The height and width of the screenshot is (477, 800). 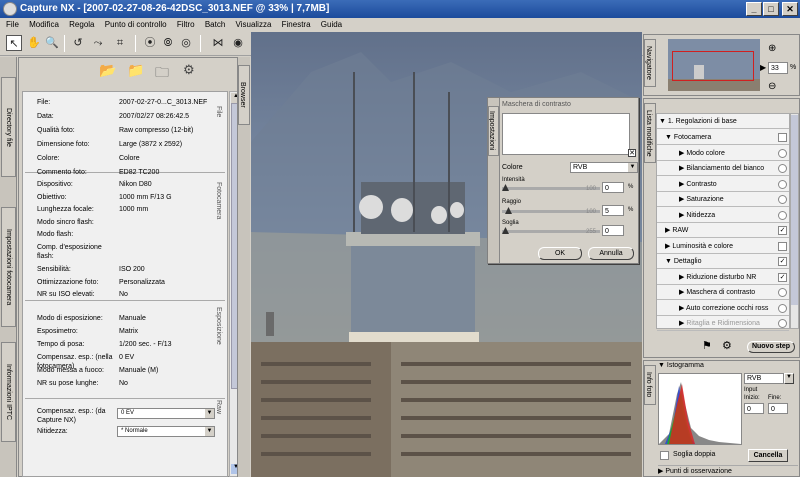 I want to click on menu-file: File, so click(x=11, y=25).